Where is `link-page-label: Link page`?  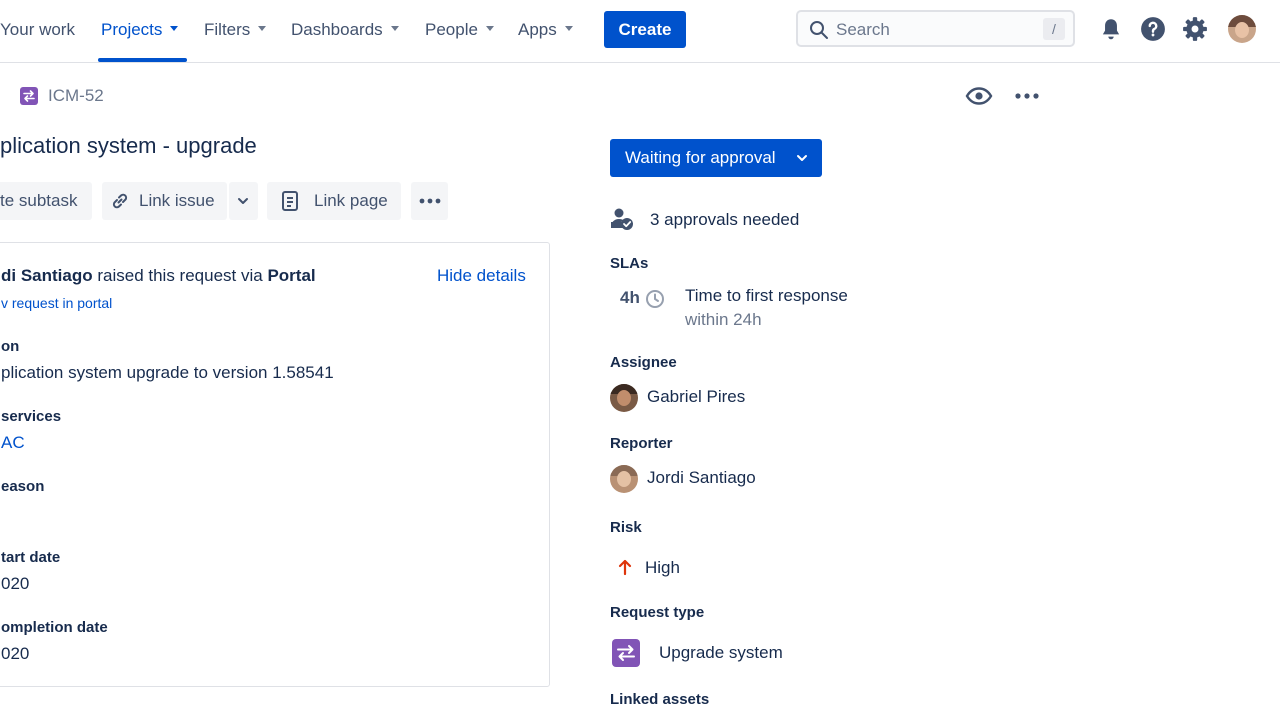
link-page-label: Link page is located at coordinates (351, 200).